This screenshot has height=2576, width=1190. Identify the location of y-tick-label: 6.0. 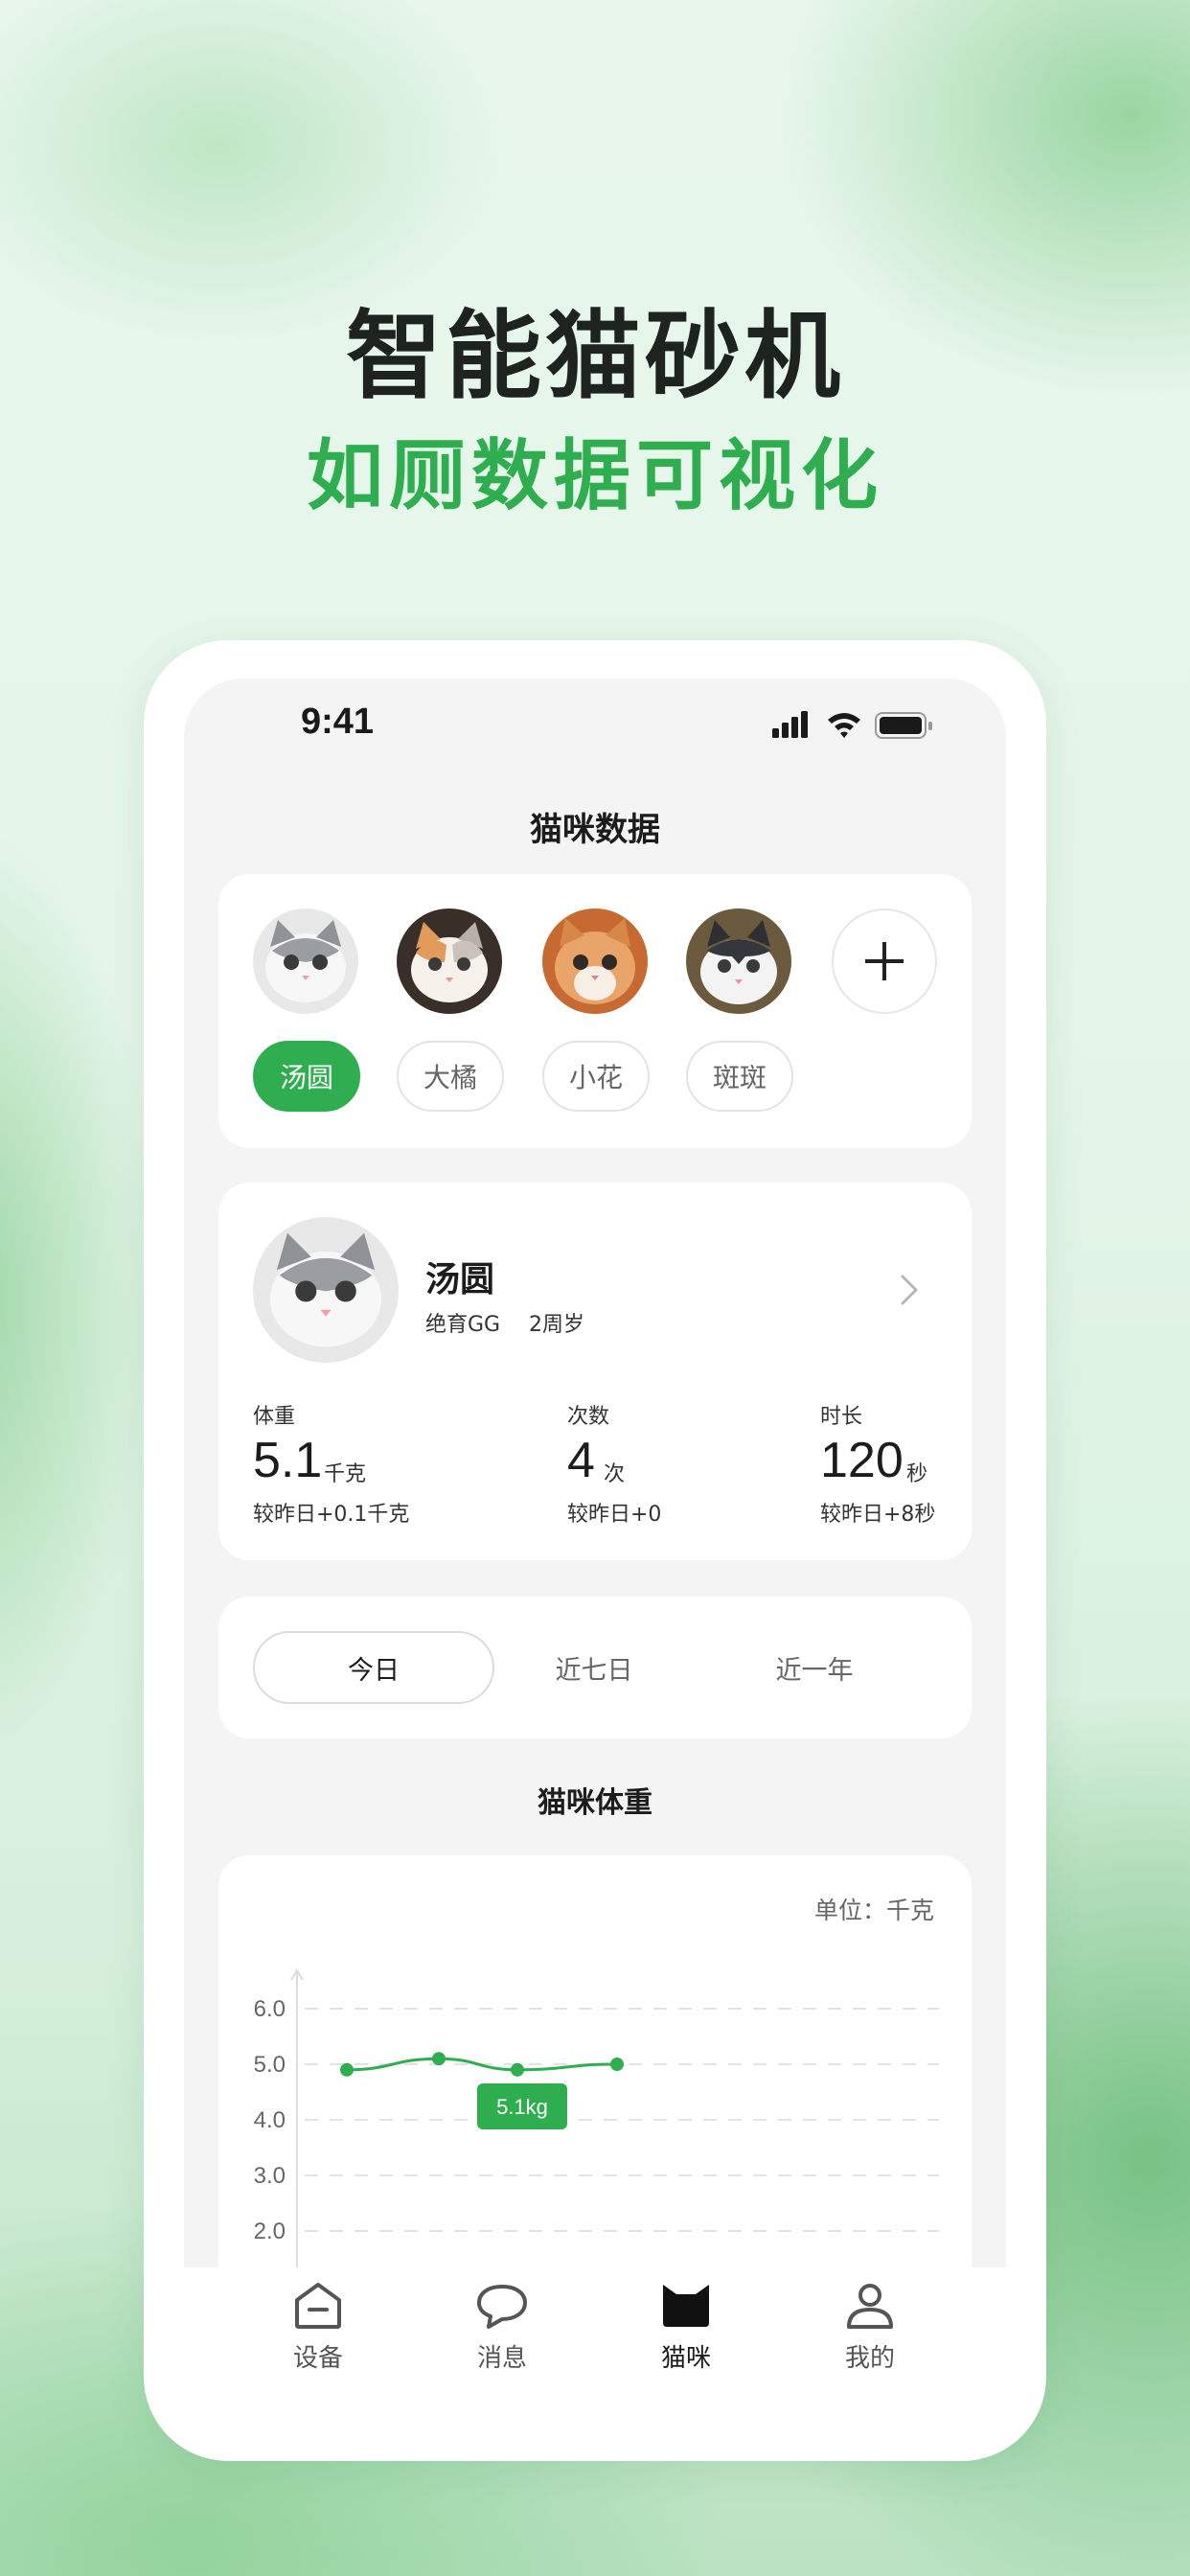
(270, 2009).